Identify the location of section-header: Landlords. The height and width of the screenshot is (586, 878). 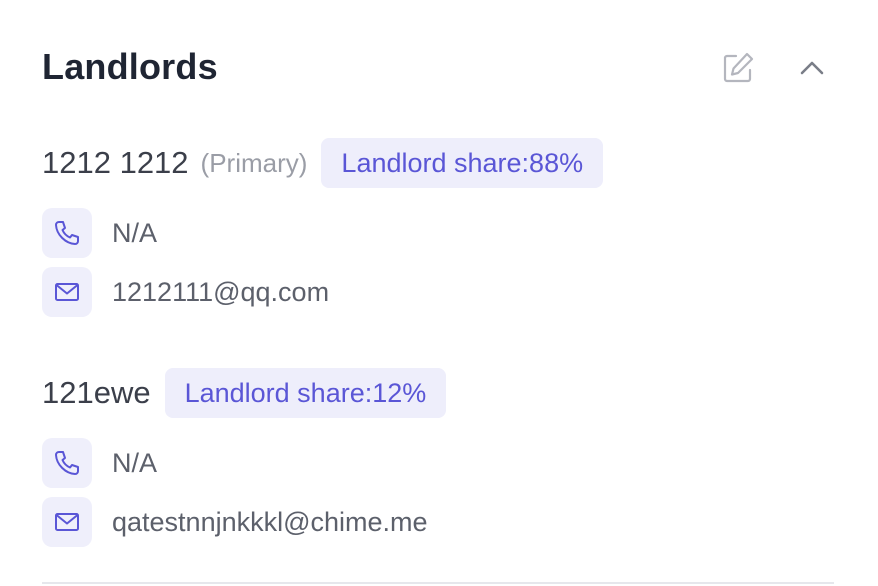
(438, 68).